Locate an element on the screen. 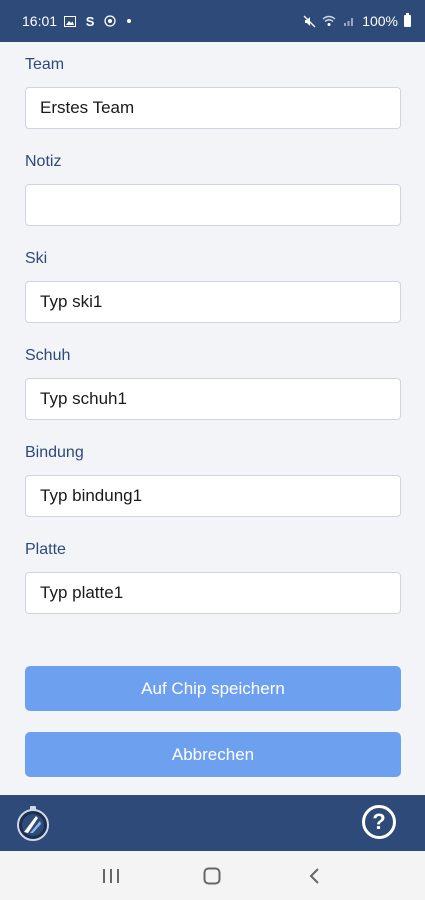 The height and width of the screenshot is (900, 425). platte-input is located at coordinates (213, 593).